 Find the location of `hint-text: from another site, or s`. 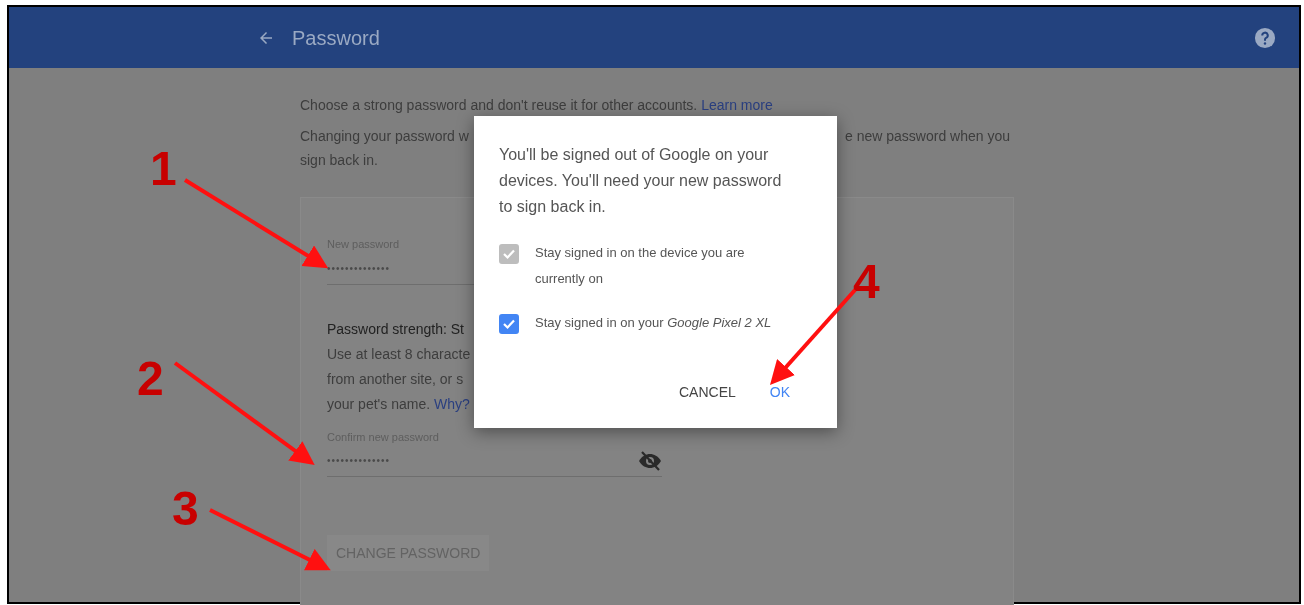

hint-text: from another site, or s is located at coordinates (395, 379).